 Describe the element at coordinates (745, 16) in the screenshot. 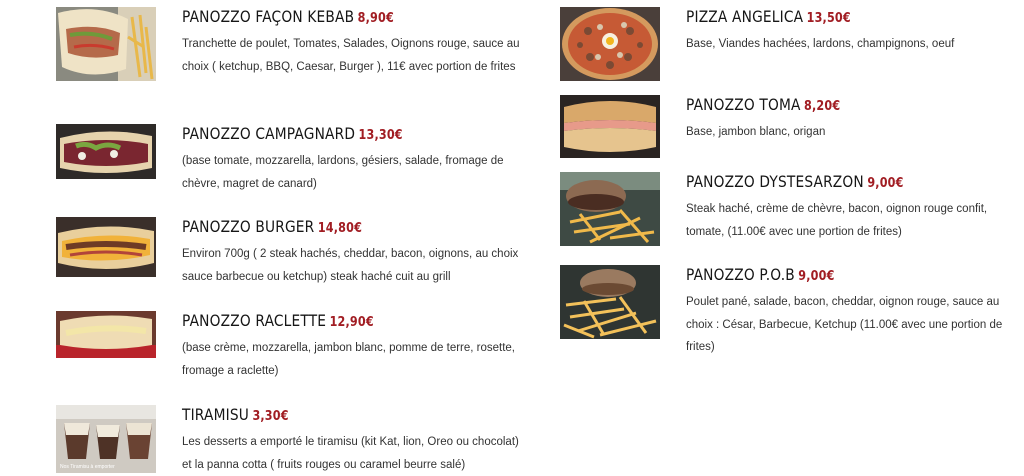

I see `item-name: PIZZA ANGELICA` at that location.